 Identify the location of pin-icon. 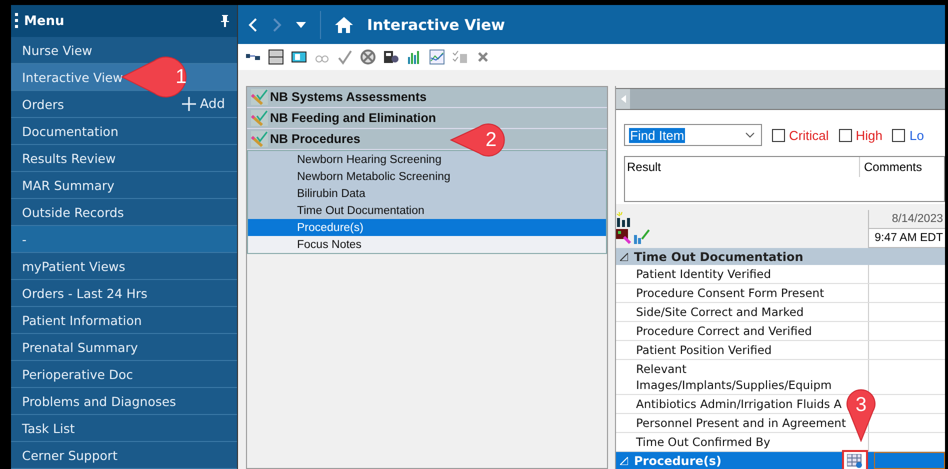
(225, 21).